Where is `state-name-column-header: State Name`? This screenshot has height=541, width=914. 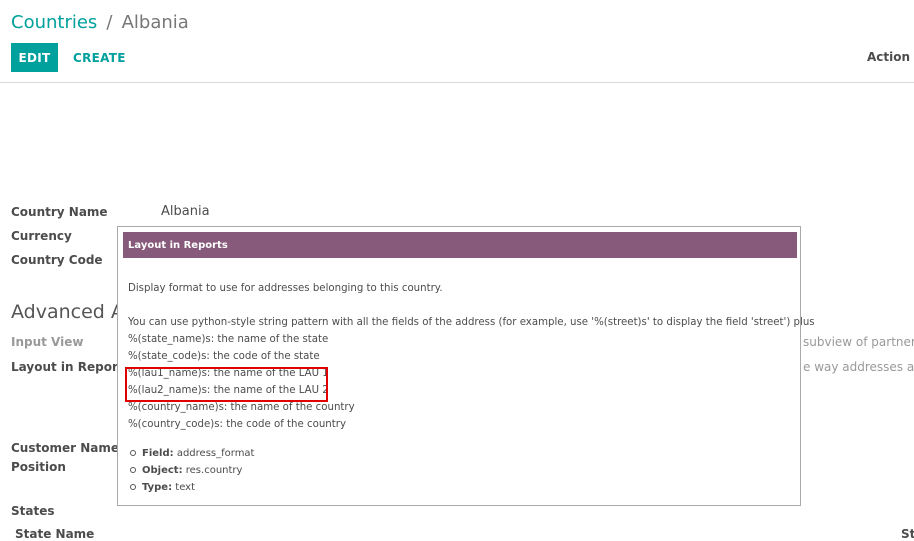 state-name-column-header: State Name is located at coordinates (54, 534).